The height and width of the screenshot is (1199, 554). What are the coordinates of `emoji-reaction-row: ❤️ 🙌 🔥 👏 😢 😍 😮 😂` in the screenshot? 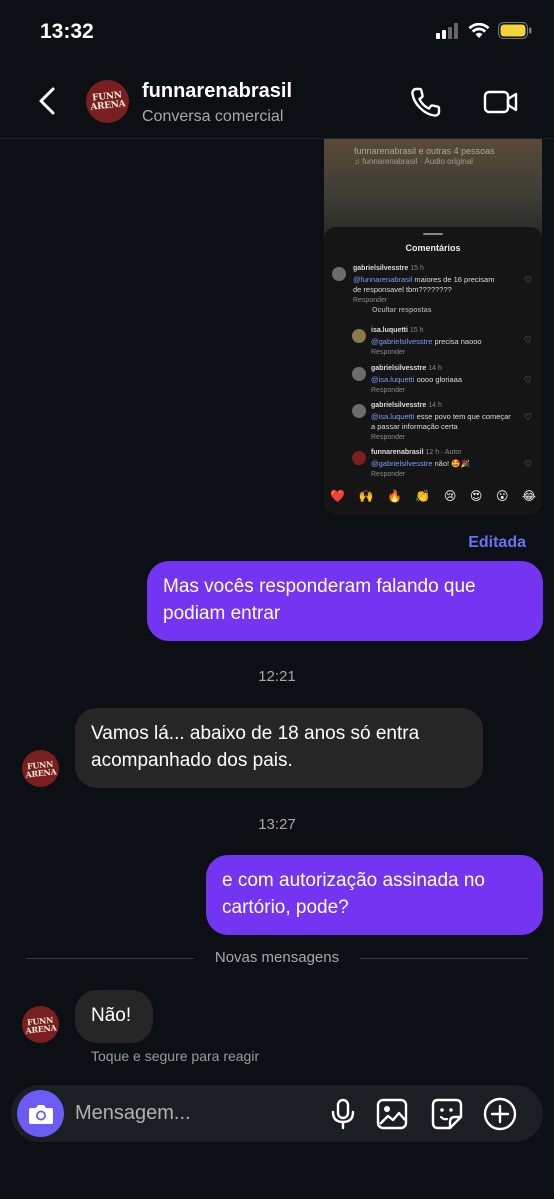 It's located at (433, 496).